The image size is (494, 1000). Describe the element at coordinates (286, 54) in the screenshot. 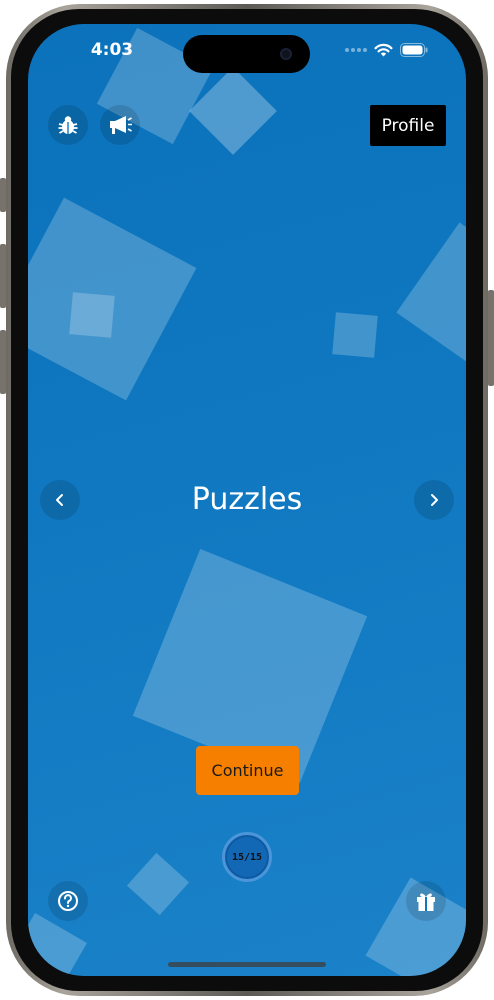

I see `camera-icon` at that location.